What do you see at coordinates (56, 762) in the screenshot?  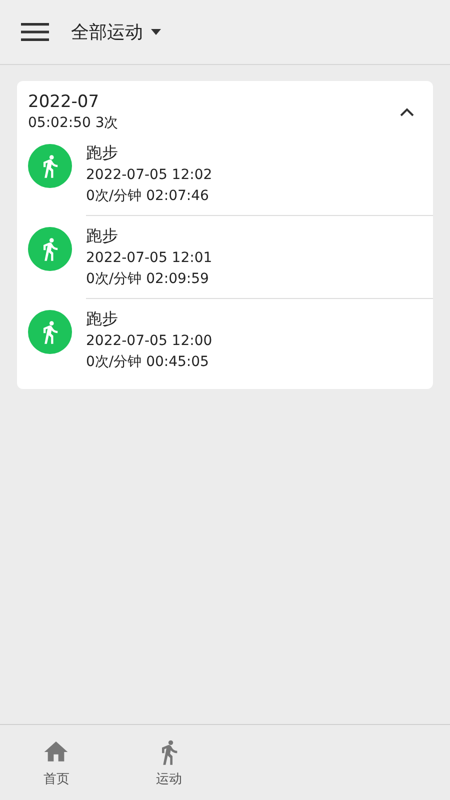 I see `nav-tab: 首页` at bounding box center [56, 762].